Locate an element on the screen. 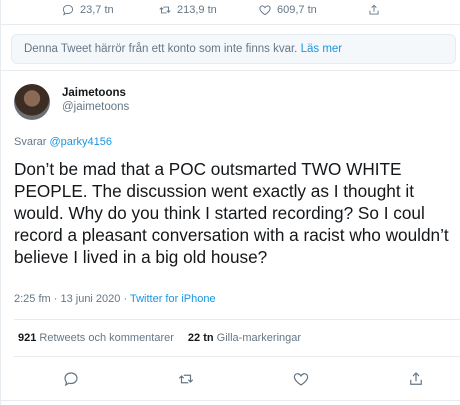 The width and height of the screenshot is (460, 405). read-more-link: Läs mer is located at coordinates (322, 49).